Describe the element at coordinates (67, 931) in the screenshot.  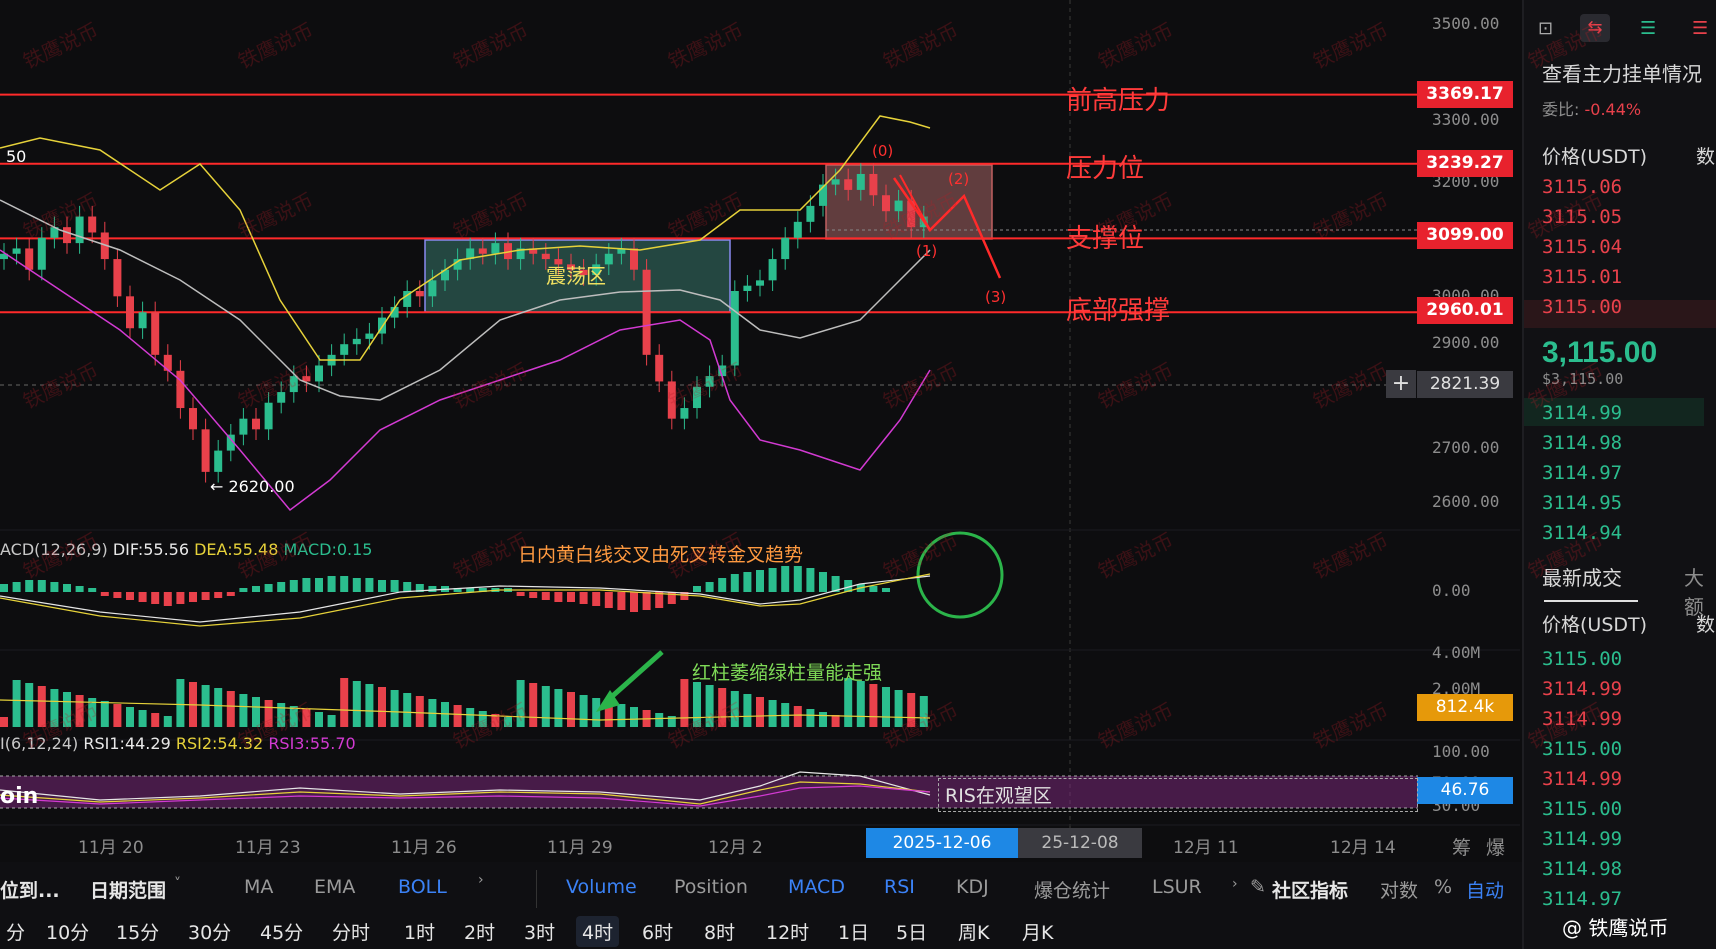
I see `interval-1: 10分` at that location.